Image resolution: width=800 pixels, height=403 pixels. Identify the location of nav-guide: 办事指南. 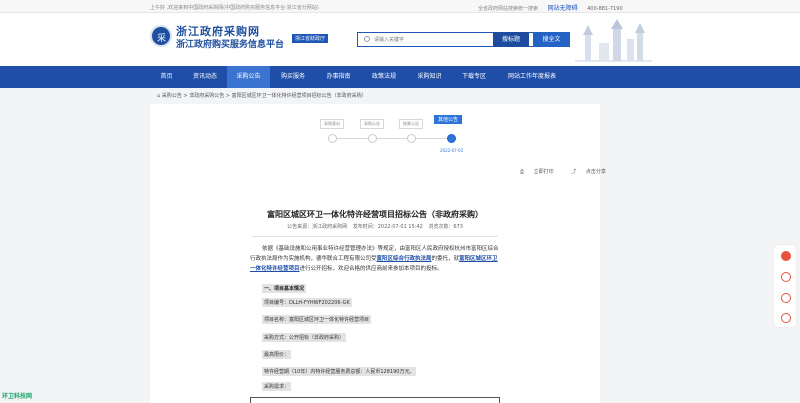
(338, 77).